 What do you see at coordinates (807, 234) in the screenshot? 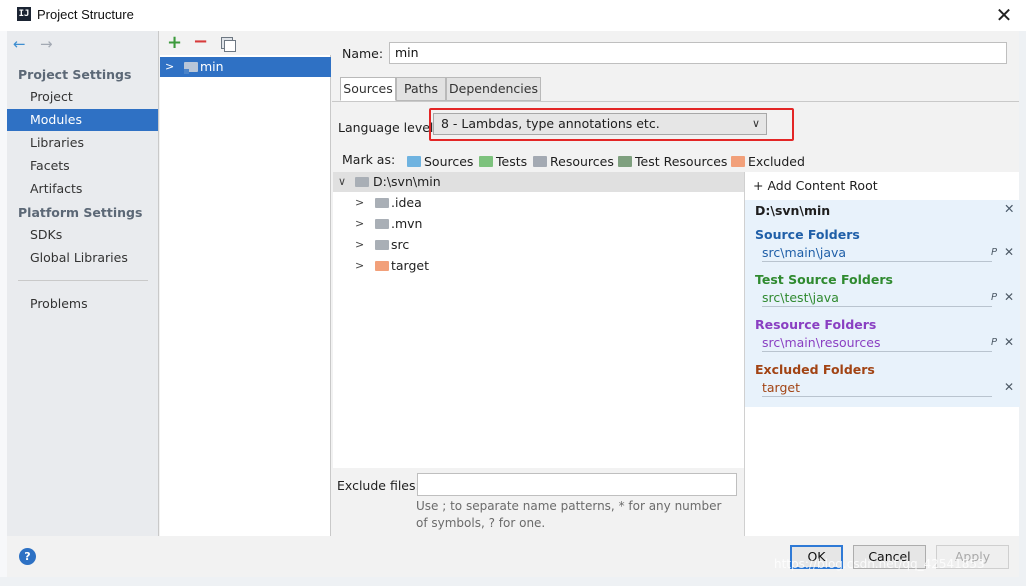
I see `source-folders-title: Source Folders` at bounding box center [807, 234].